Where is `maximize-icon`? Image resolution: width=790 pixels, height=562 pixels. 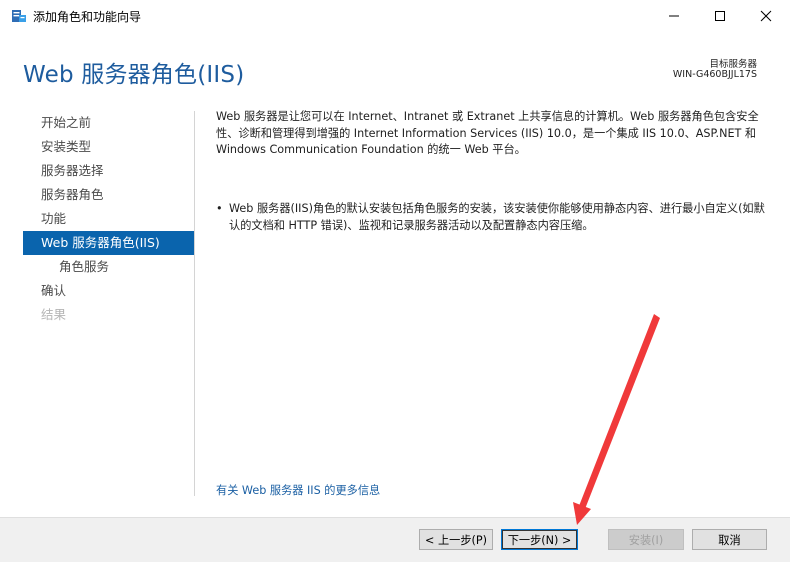
maximize-icon is located at coordinates (720, 16).